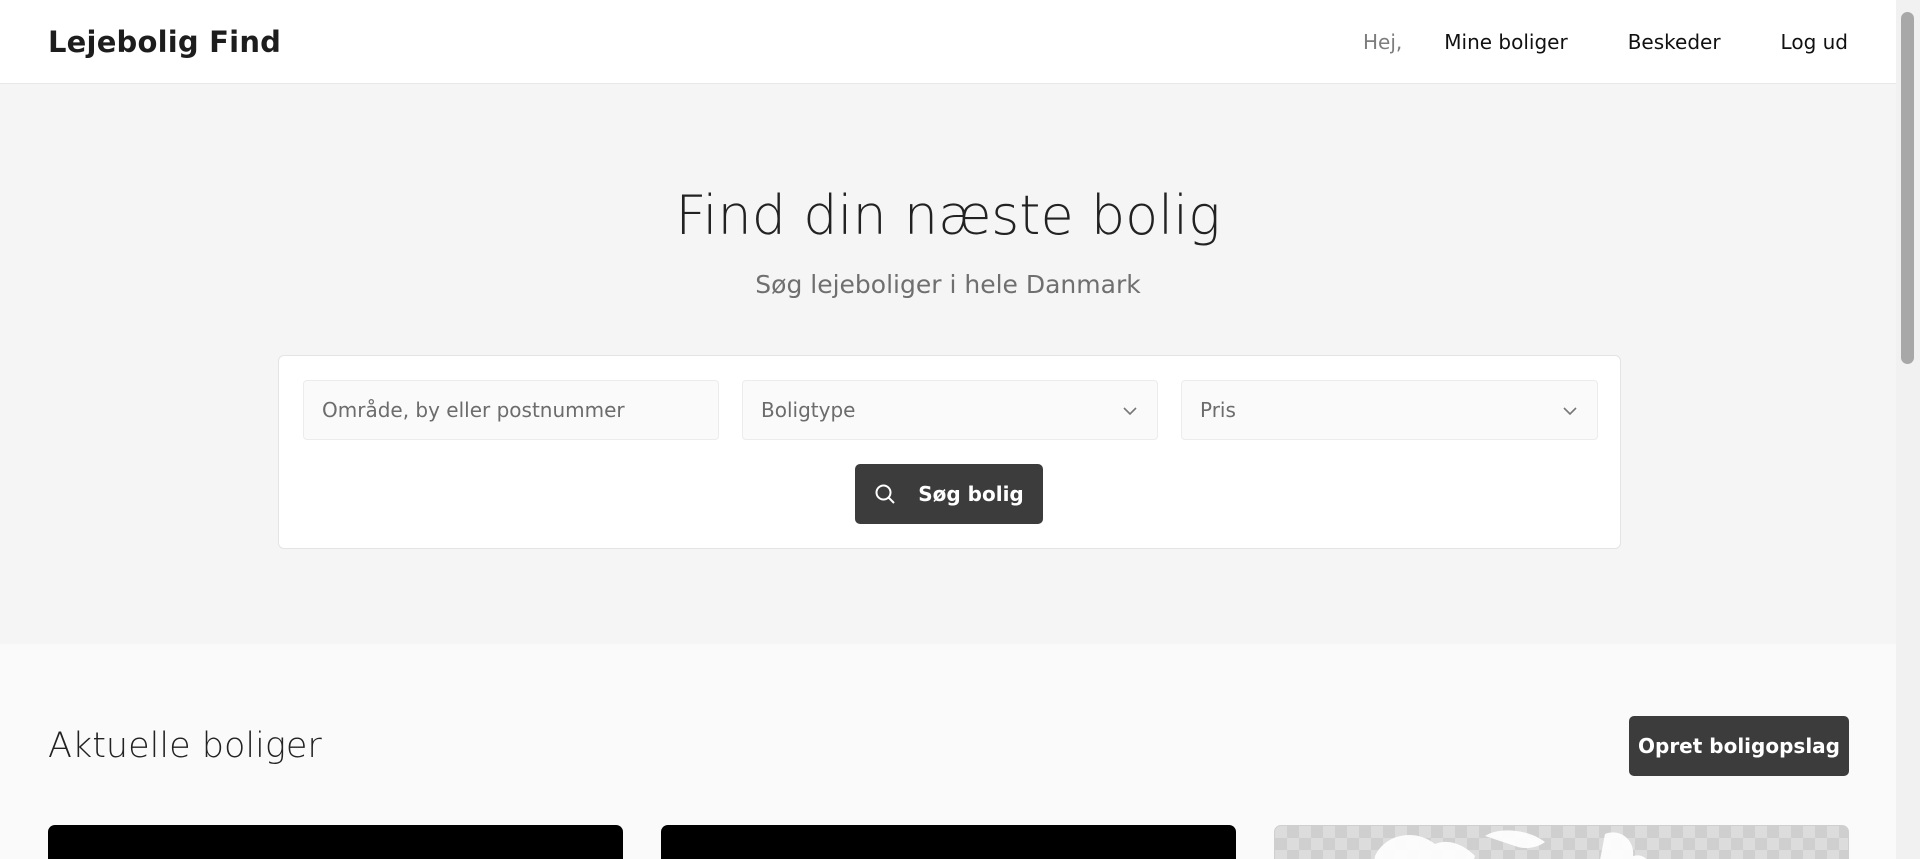 This screenshot has height=859, width=1920. I want to click on listings-title: Aktuelle boliger, so click(185, 746).